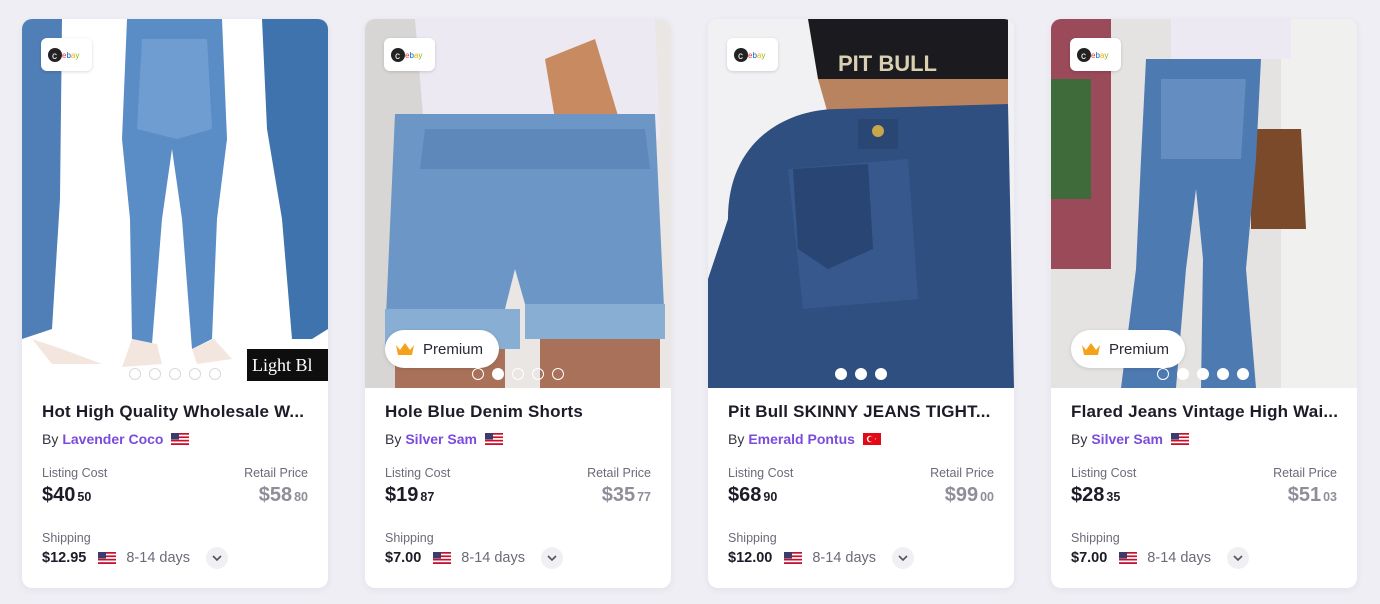 This screenshot has width=1380, height=604. Describe the element at coordinates (626, 495) in the screenshot. I see `retail-price-value: $35 77` at that location.